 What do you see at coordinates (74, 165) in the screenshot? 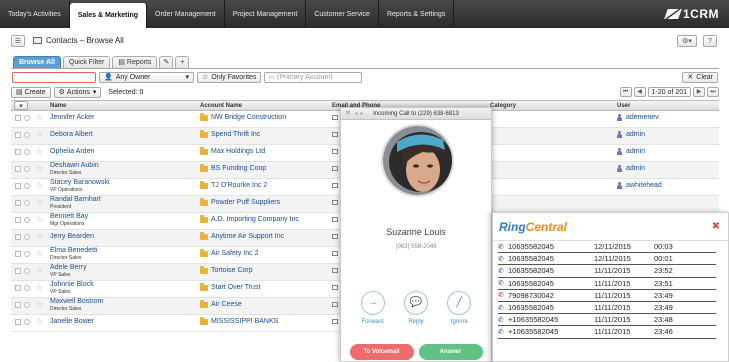
I see `contact-name-link: Deshawn Aubin` at bounding box center [74, 165].